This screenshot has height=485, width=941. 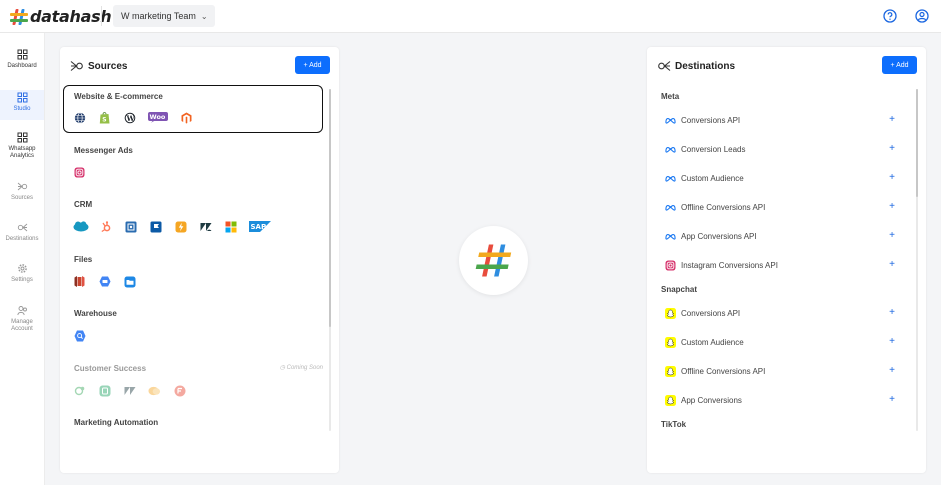 I want to click on cs-5-icon, so click(x=179, y=390).